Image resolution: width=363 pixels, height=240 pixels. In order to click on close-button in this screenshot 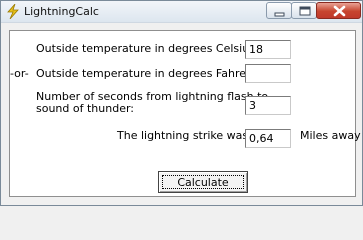, I will do `click(338, 10)`.